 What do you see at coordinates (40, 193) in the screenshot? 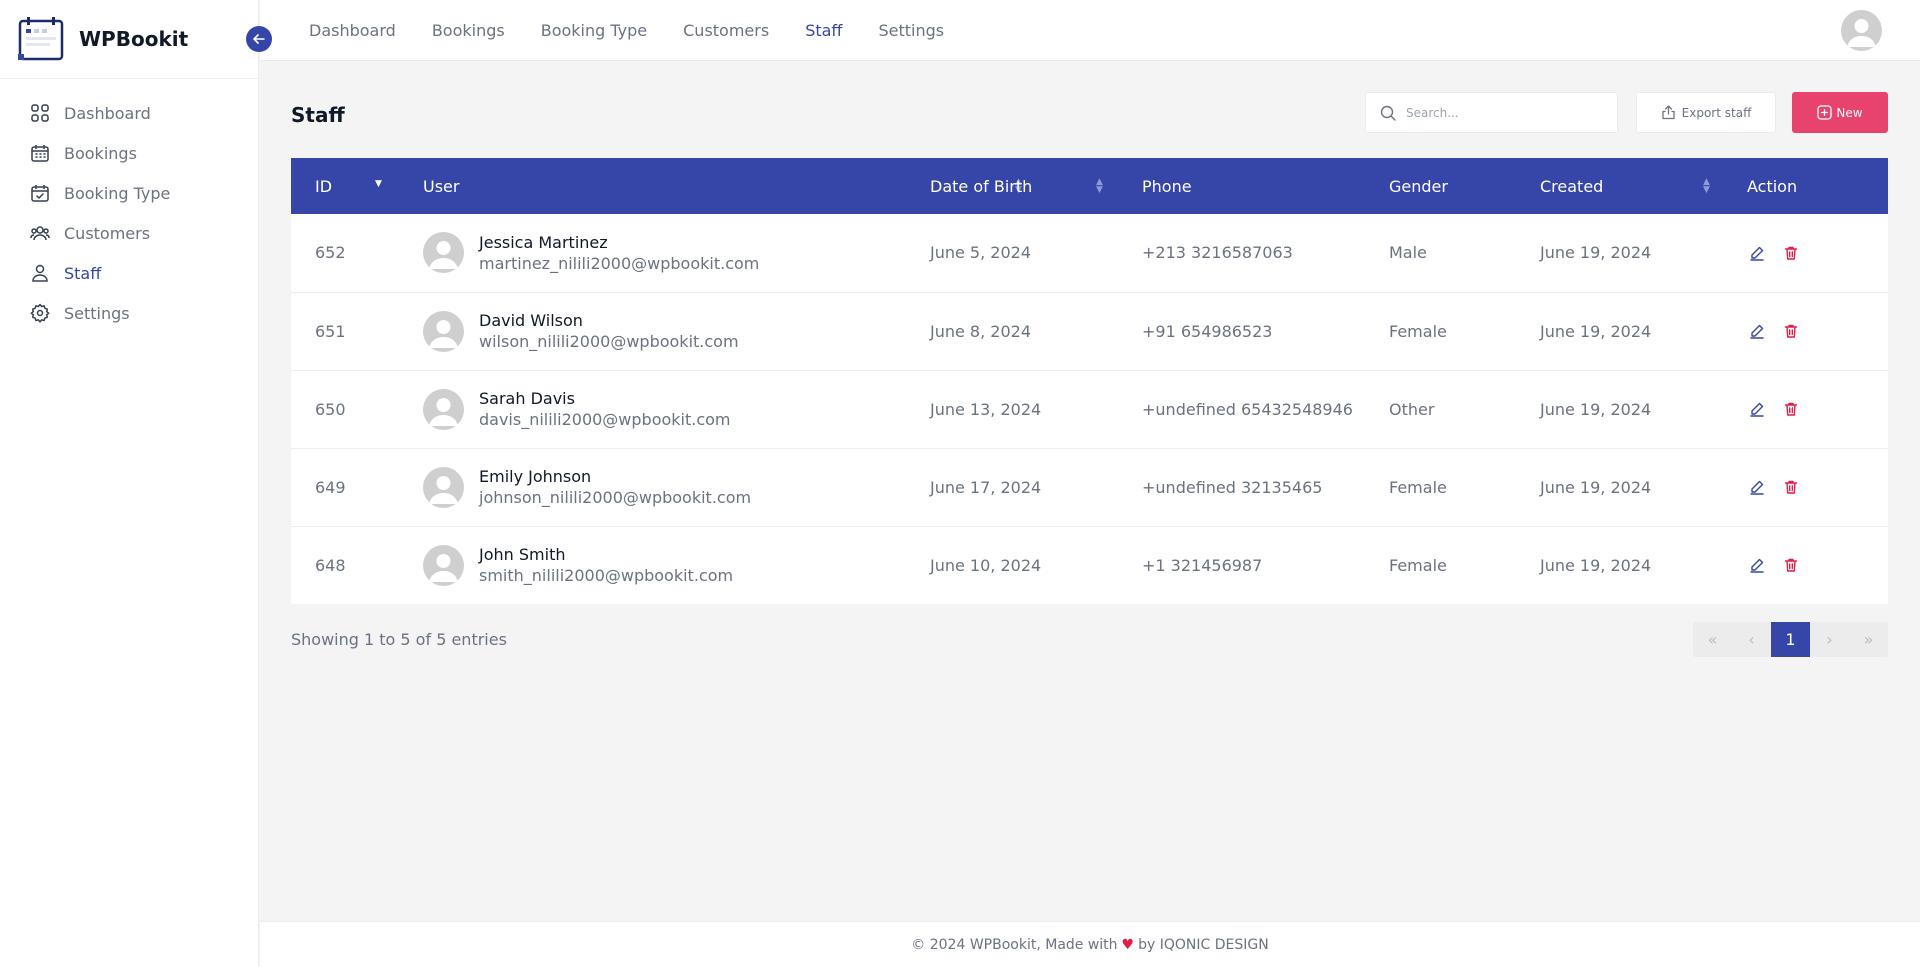
I see `calendar-check-icon` at bounding box center [40, 193].